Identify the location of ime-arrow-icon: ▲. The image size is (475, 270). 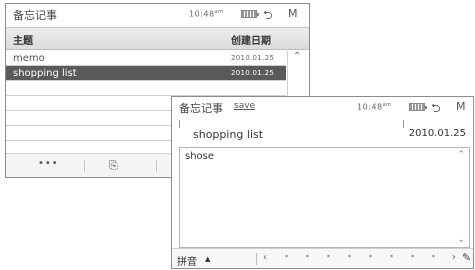
(207, 259).